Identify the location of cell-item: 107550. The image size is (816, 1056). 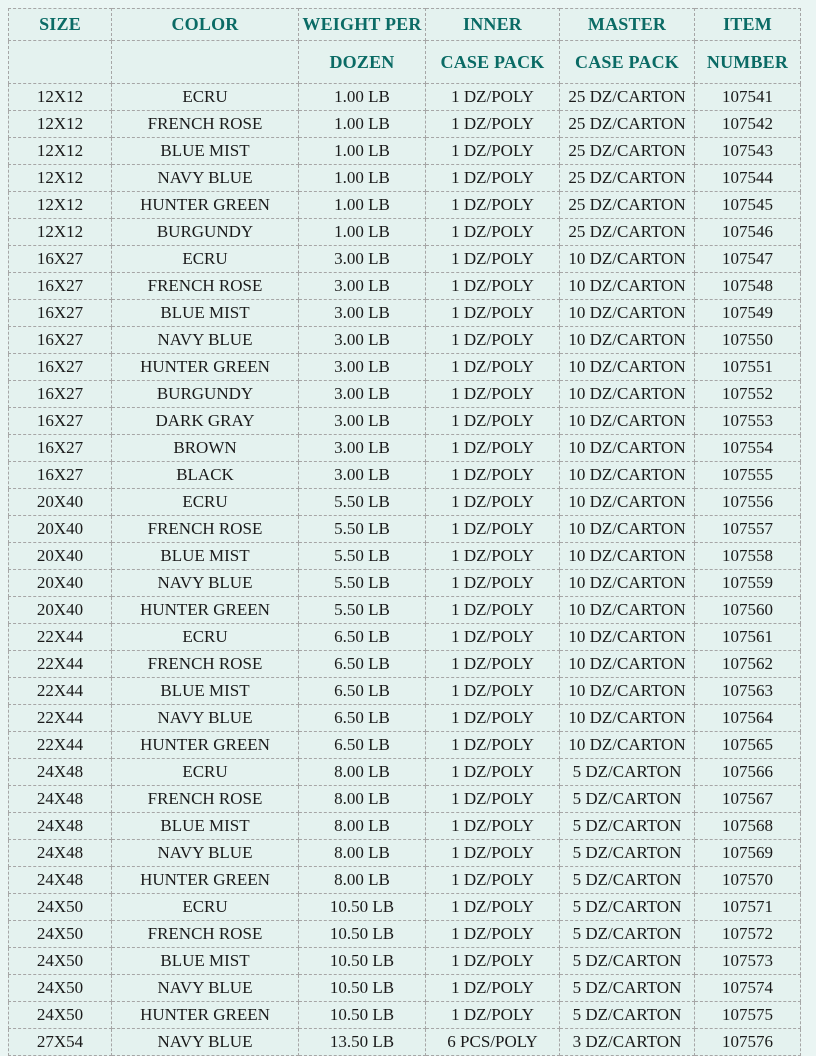
(747, 340).